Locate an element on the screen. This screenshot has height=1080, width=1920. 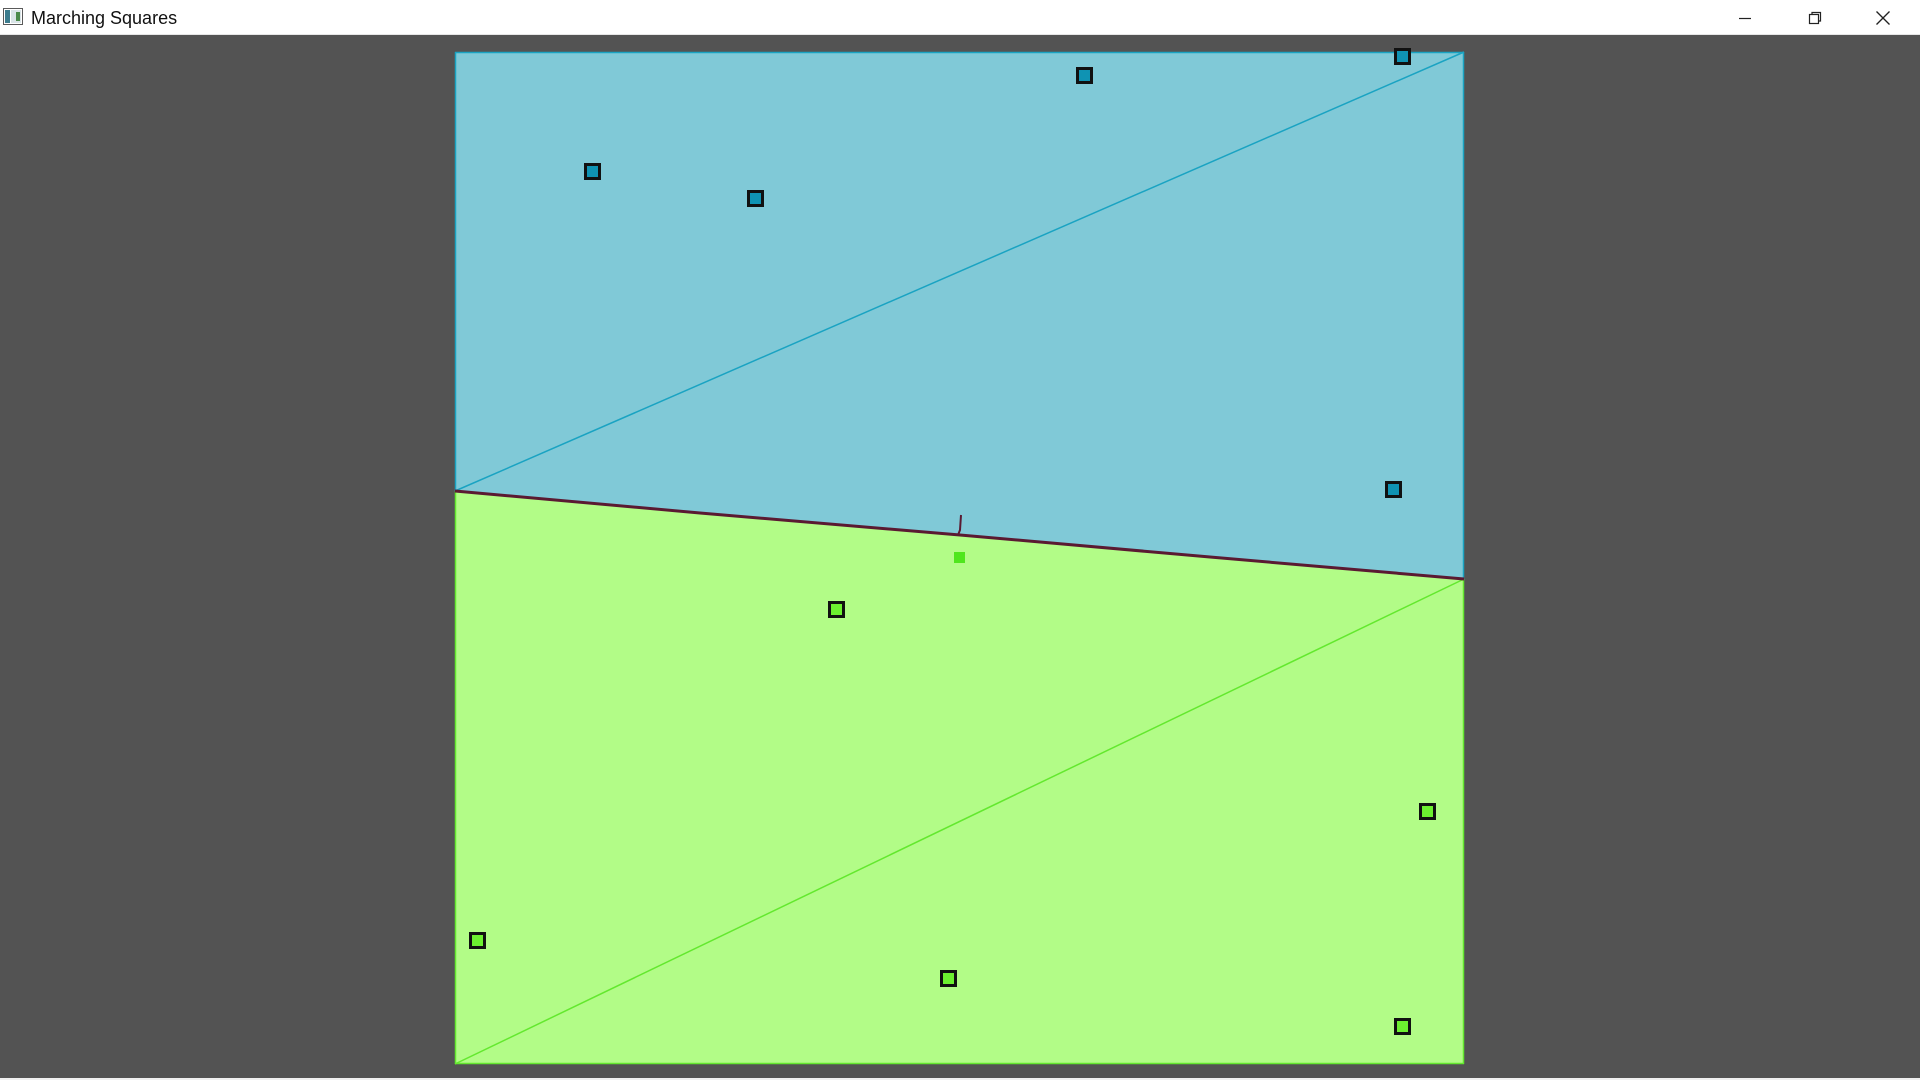
title-bar: Marching Squares is located at coordinates (960, 17).